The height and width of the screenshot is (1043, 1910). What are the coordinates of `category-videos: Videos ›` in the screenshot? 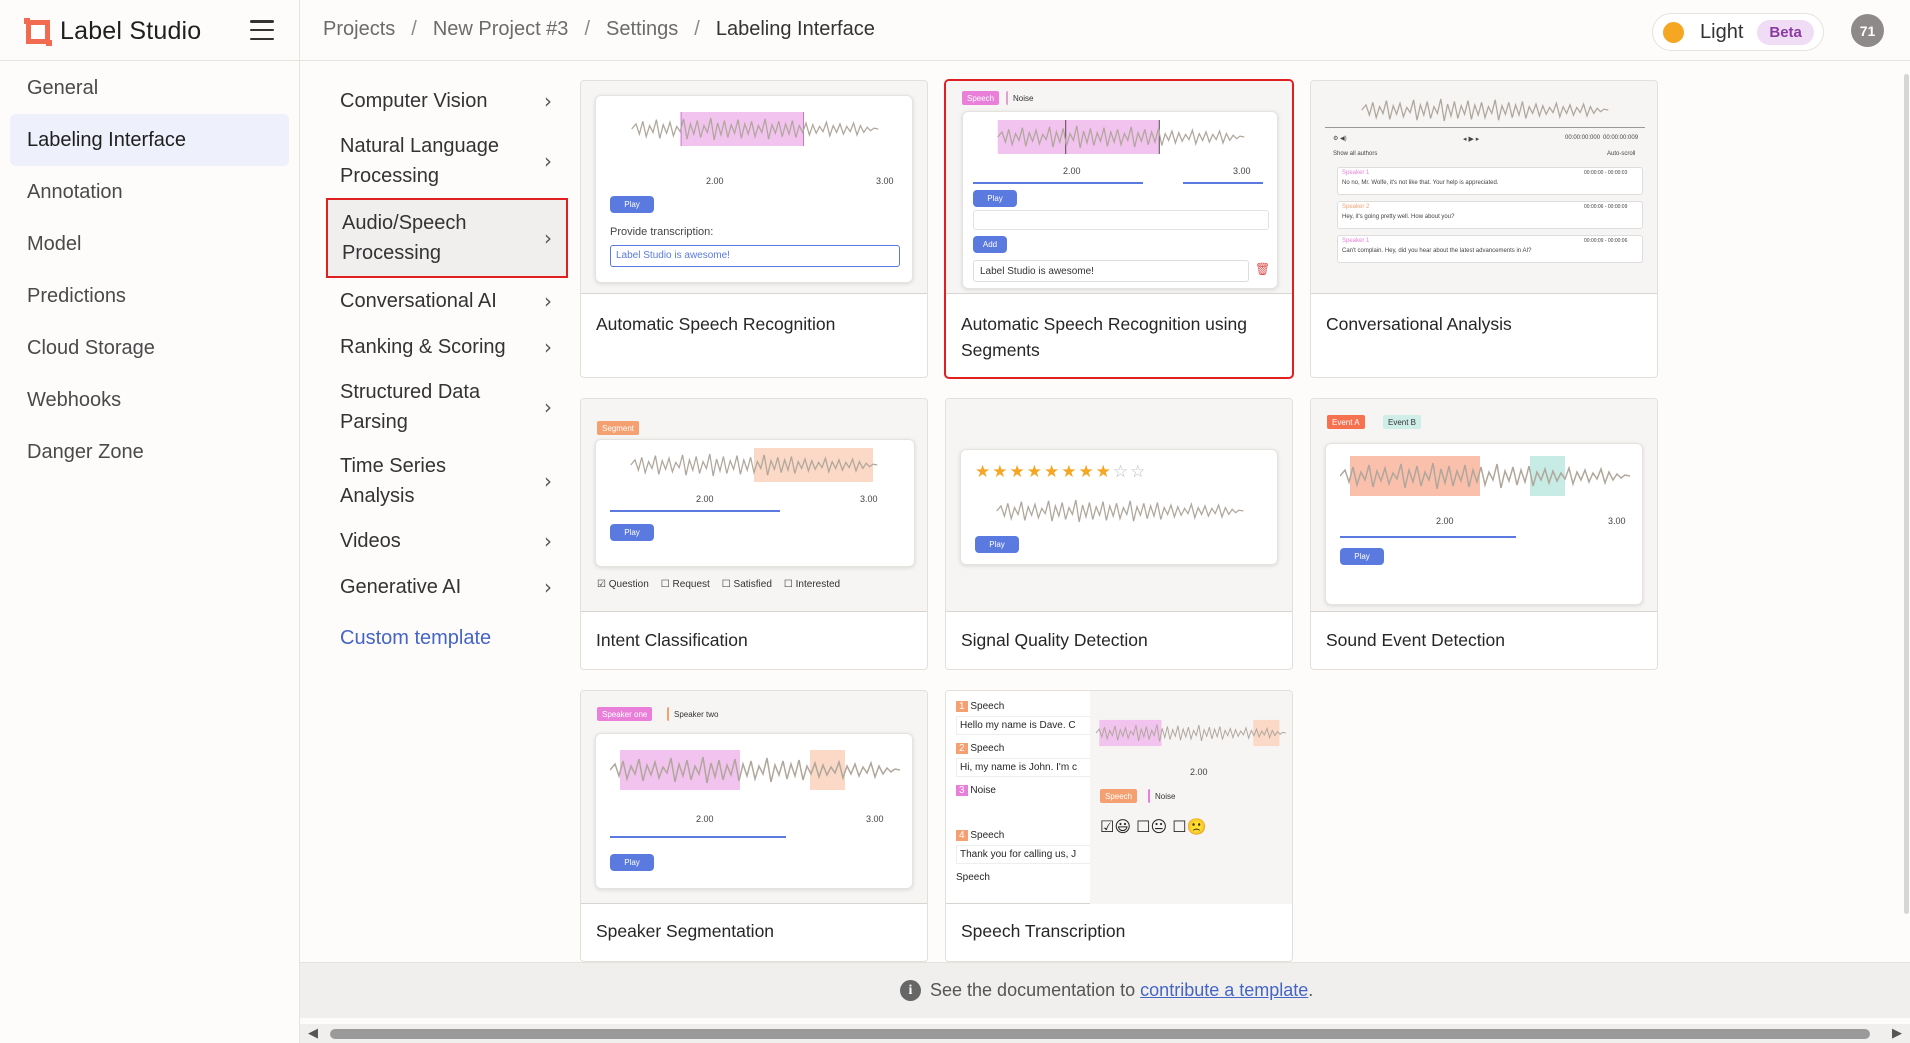 It's located at (446, 541).